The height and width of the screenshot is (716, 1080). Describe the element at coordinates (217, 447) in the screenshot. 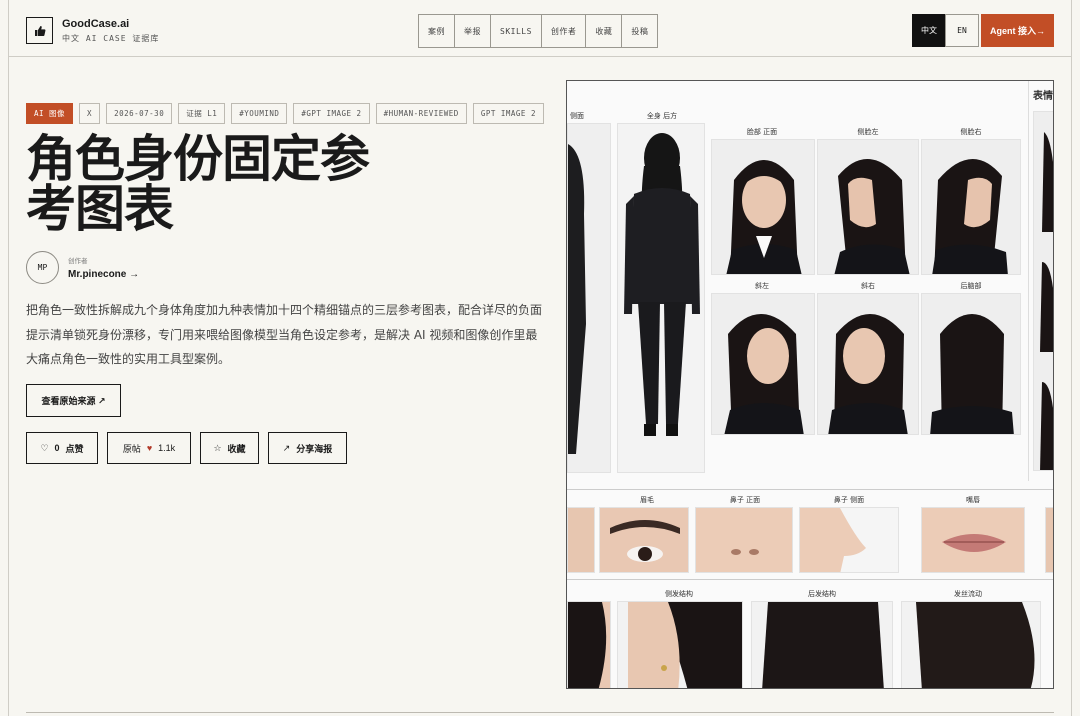

I see `star-icon: ☆` at that location.